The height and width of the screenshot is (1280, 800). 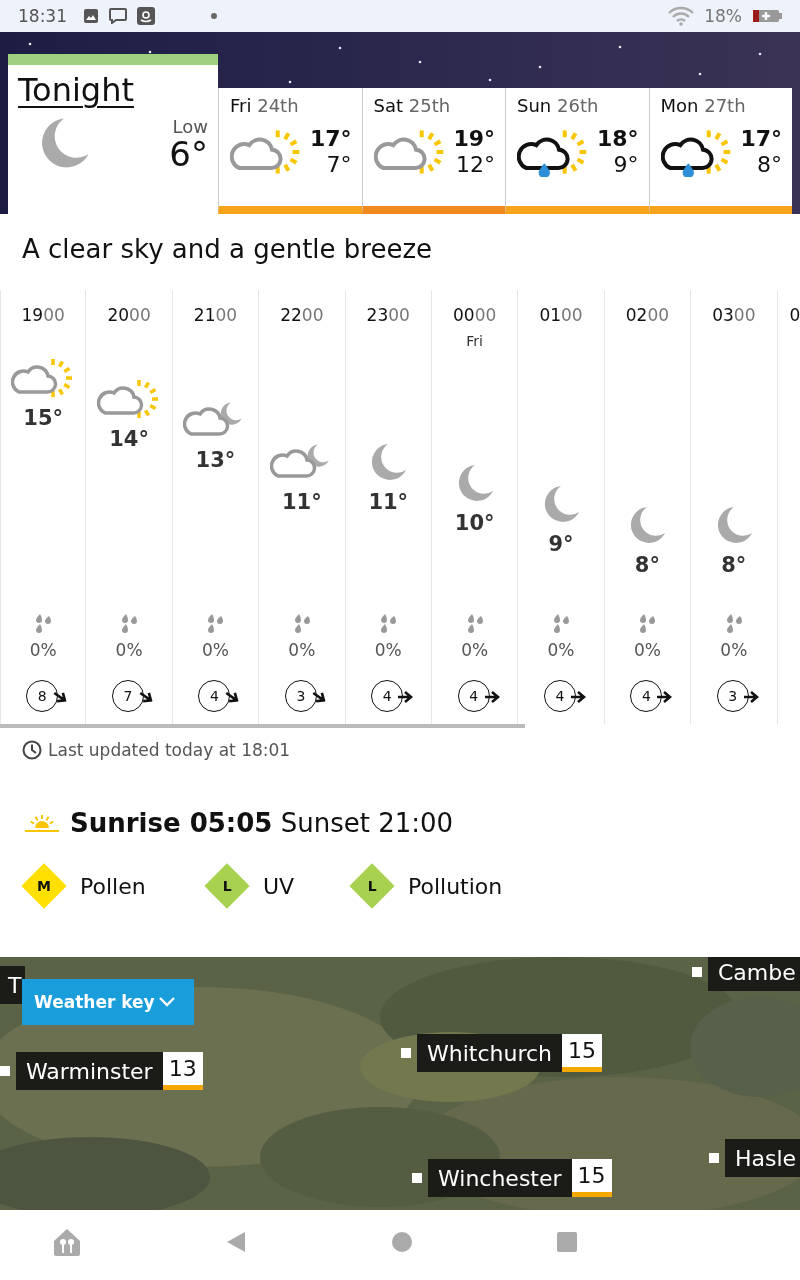 What do you see at coordinates (89, 1071) in the screenshot?
I see `place-name: Warminster` at bounding box center [89, 1071].